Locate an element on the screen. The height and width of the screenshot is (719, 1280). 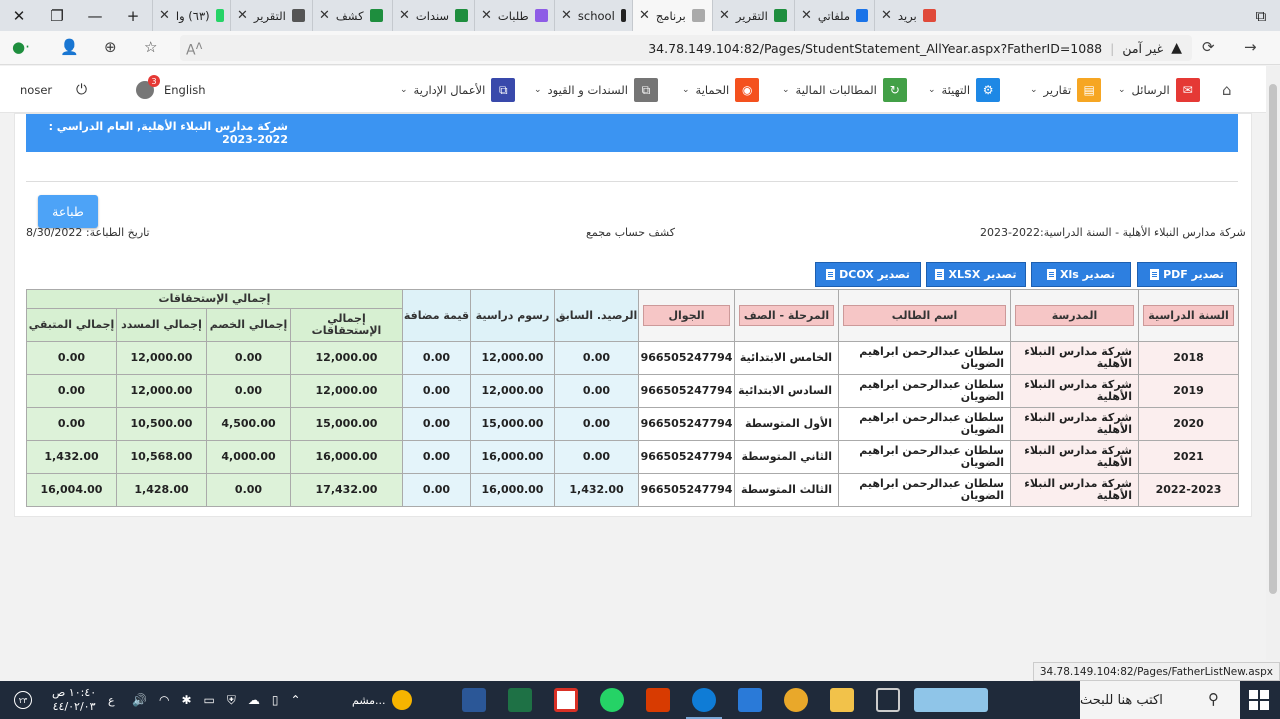
nav-item-6: ⧉ الأعمال الإدارية ⌄ is located at coordinates (458, 90).